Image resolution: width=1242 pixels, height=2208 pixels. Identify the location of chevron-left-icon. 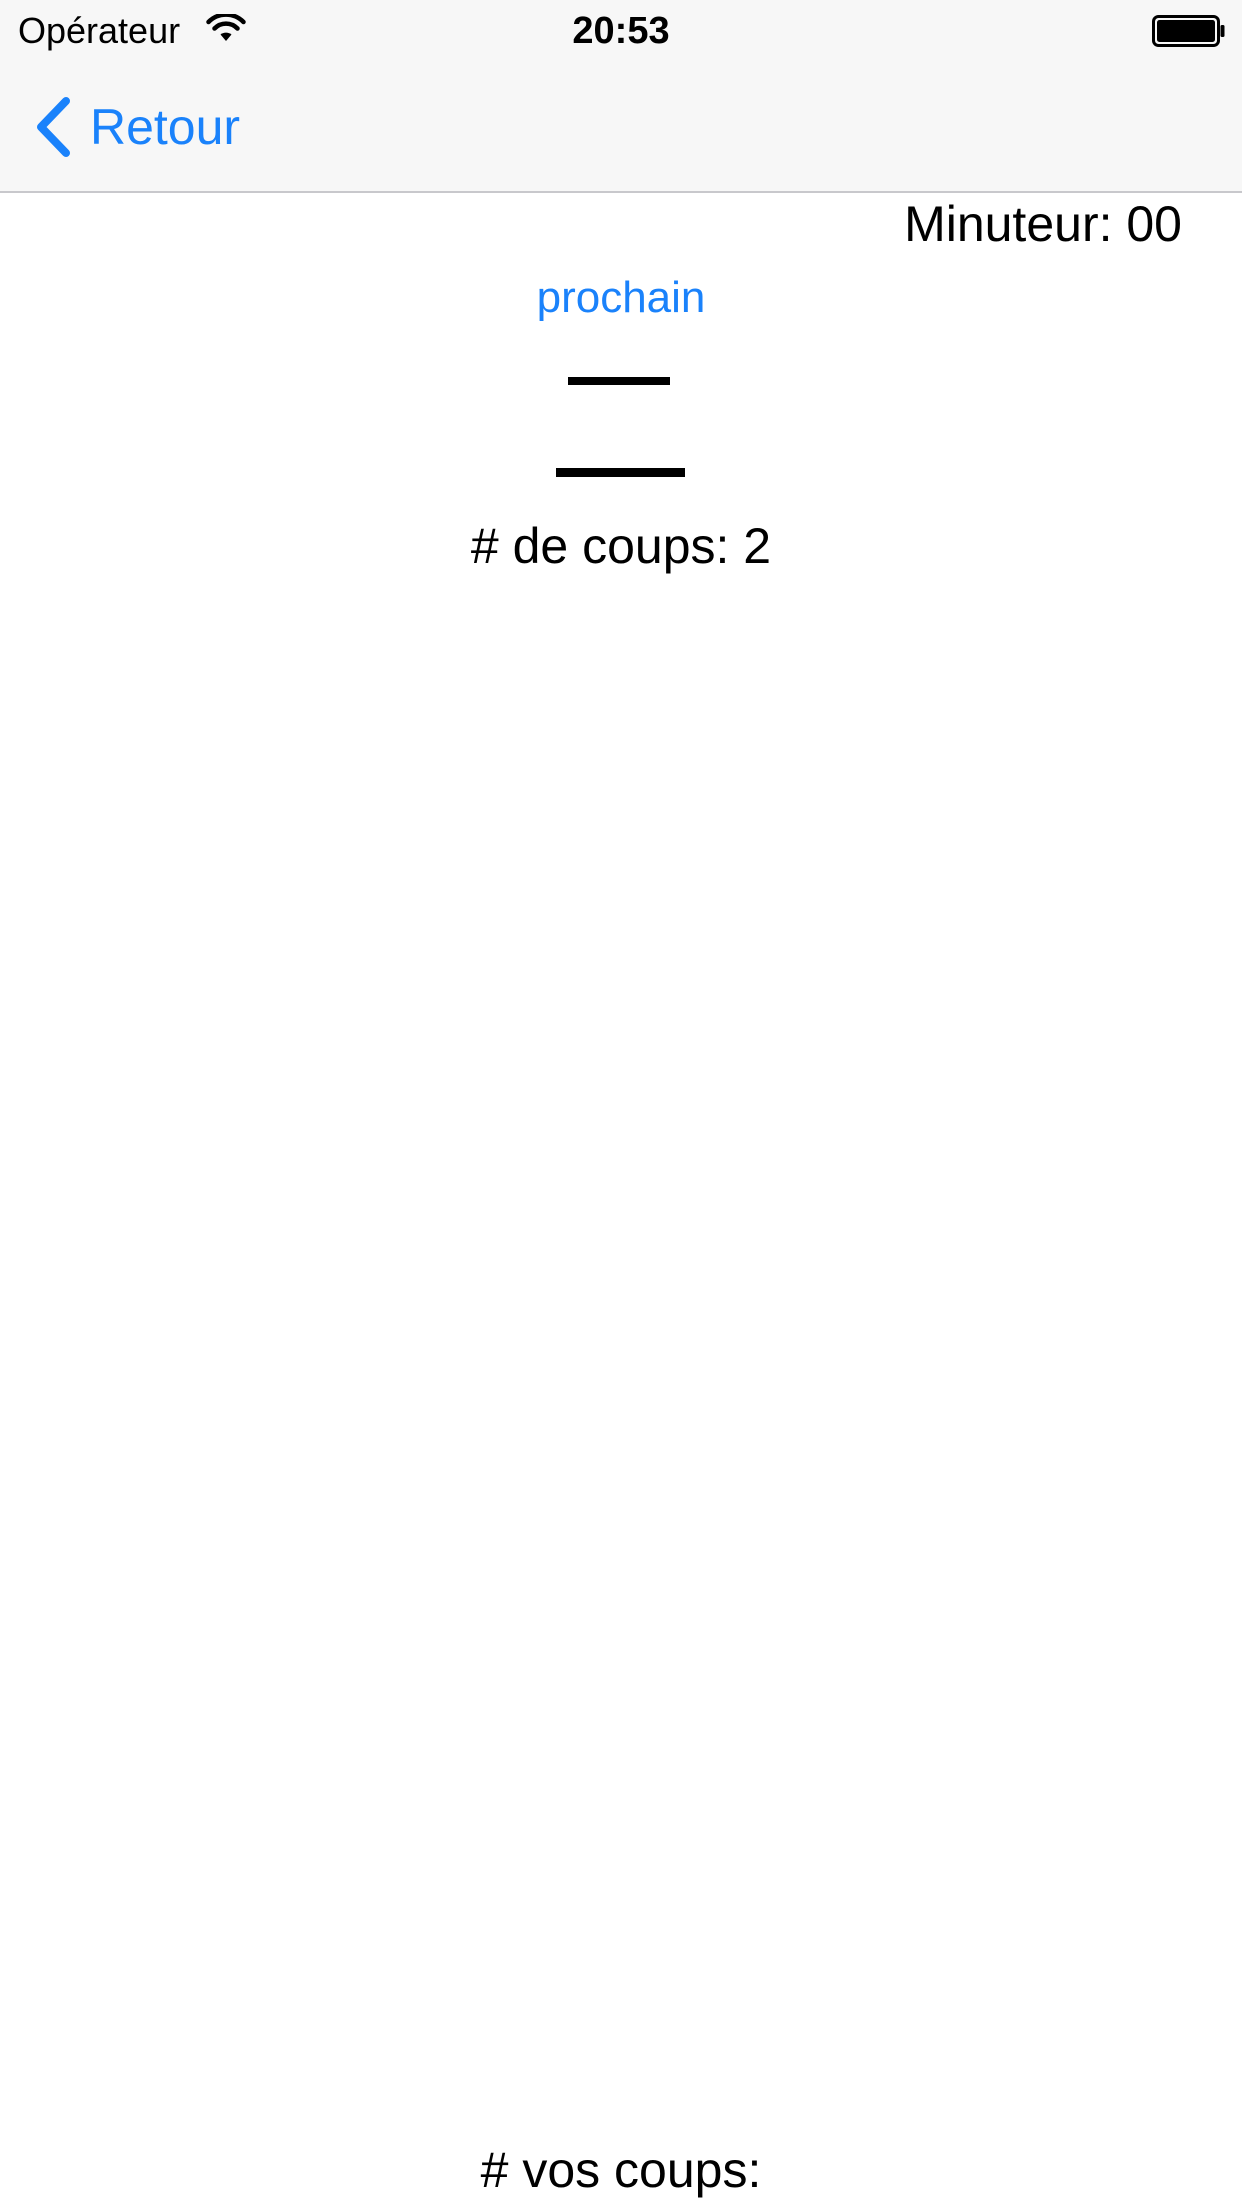
(53, 127).